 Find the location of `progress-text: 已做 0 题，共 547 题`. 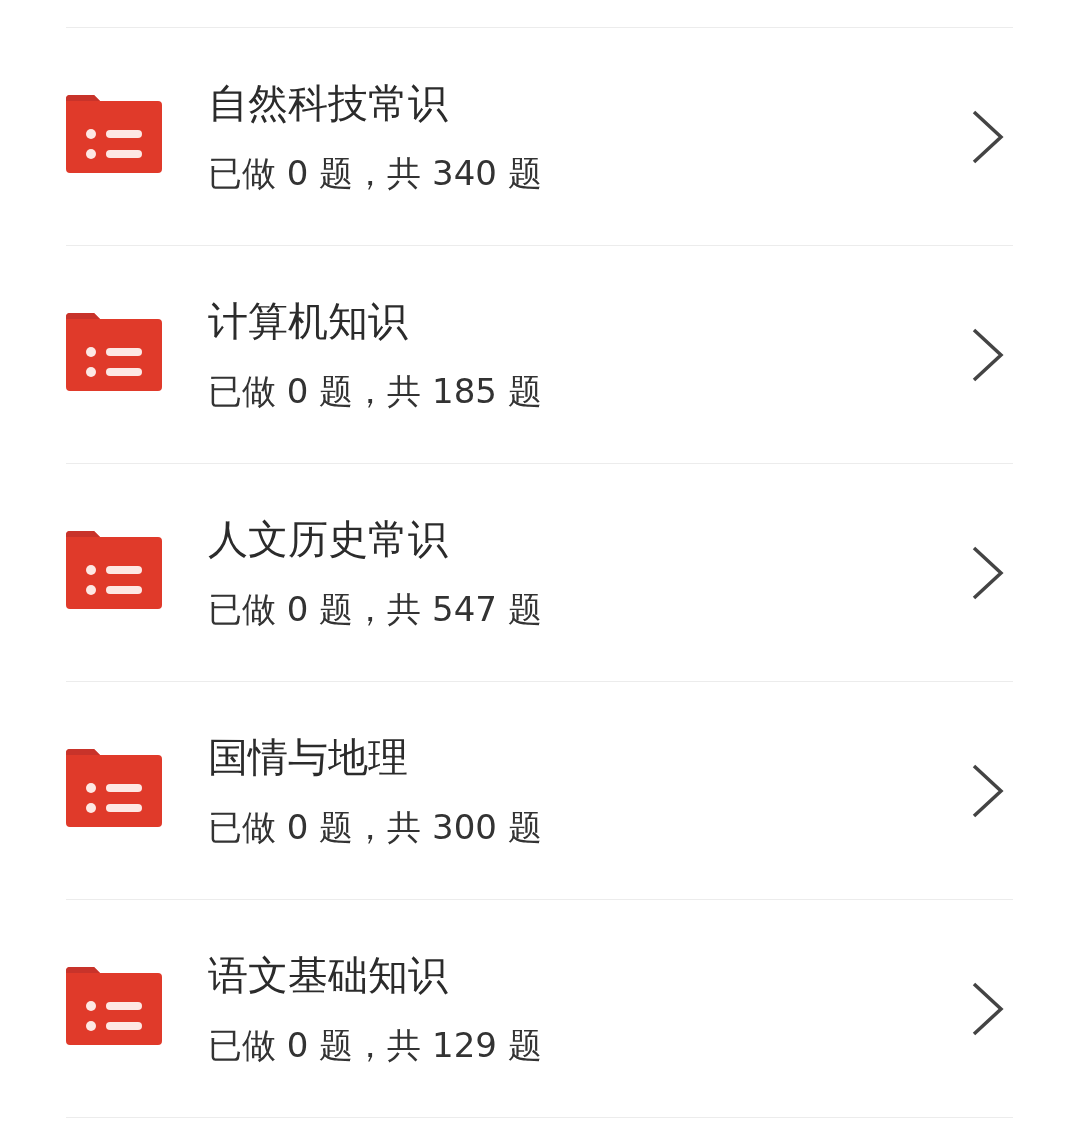

progress-text: 已做 0 题，共 547 题 is located at coordinates (375, 609).